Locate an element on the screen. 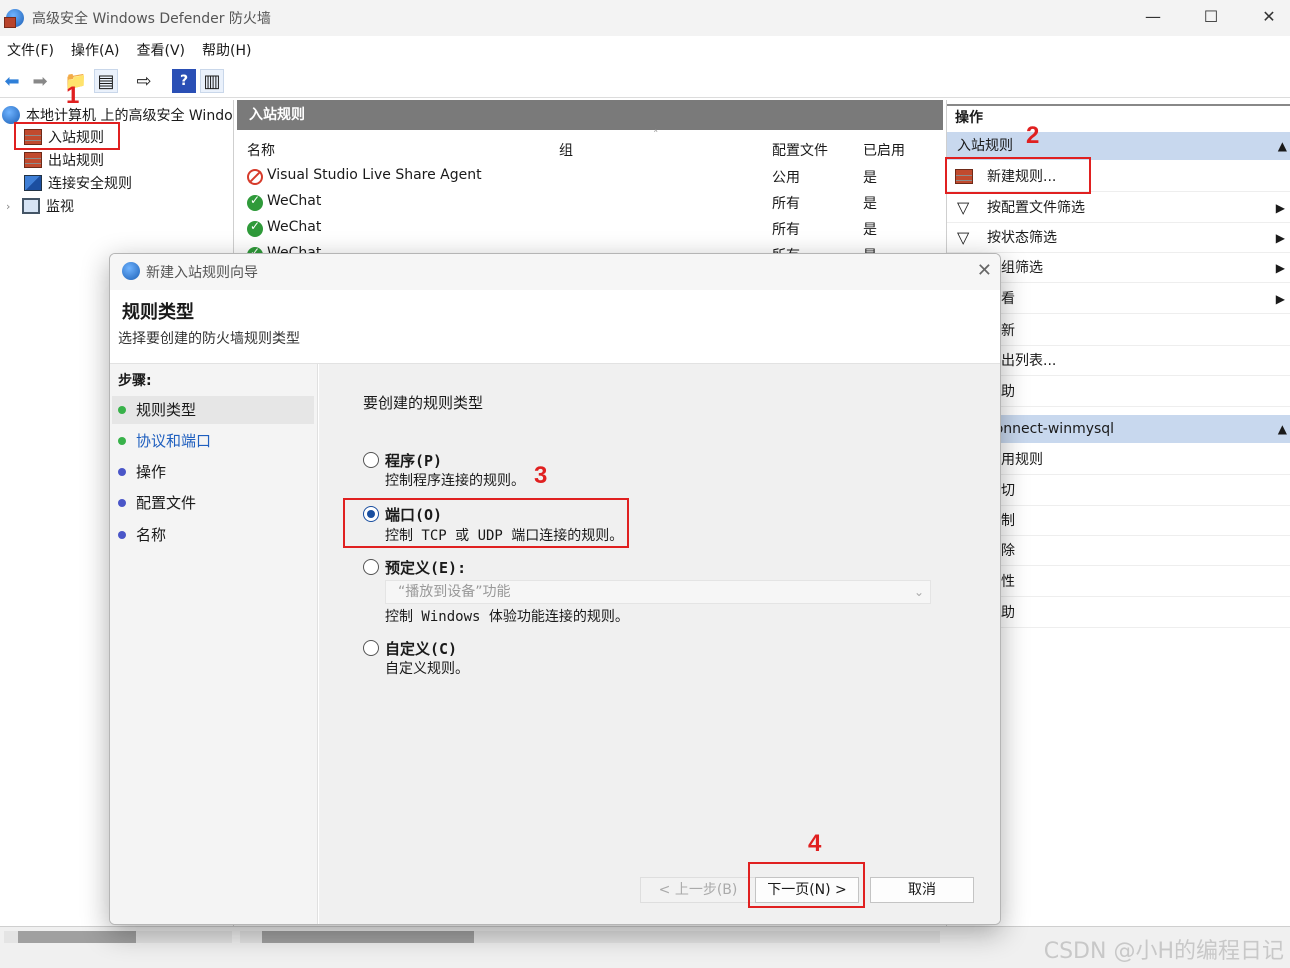 The height and width of the screenshot is (968, 1290). predefined-select-value: “播放到设备”功能 is located at coordinates (454, 592).